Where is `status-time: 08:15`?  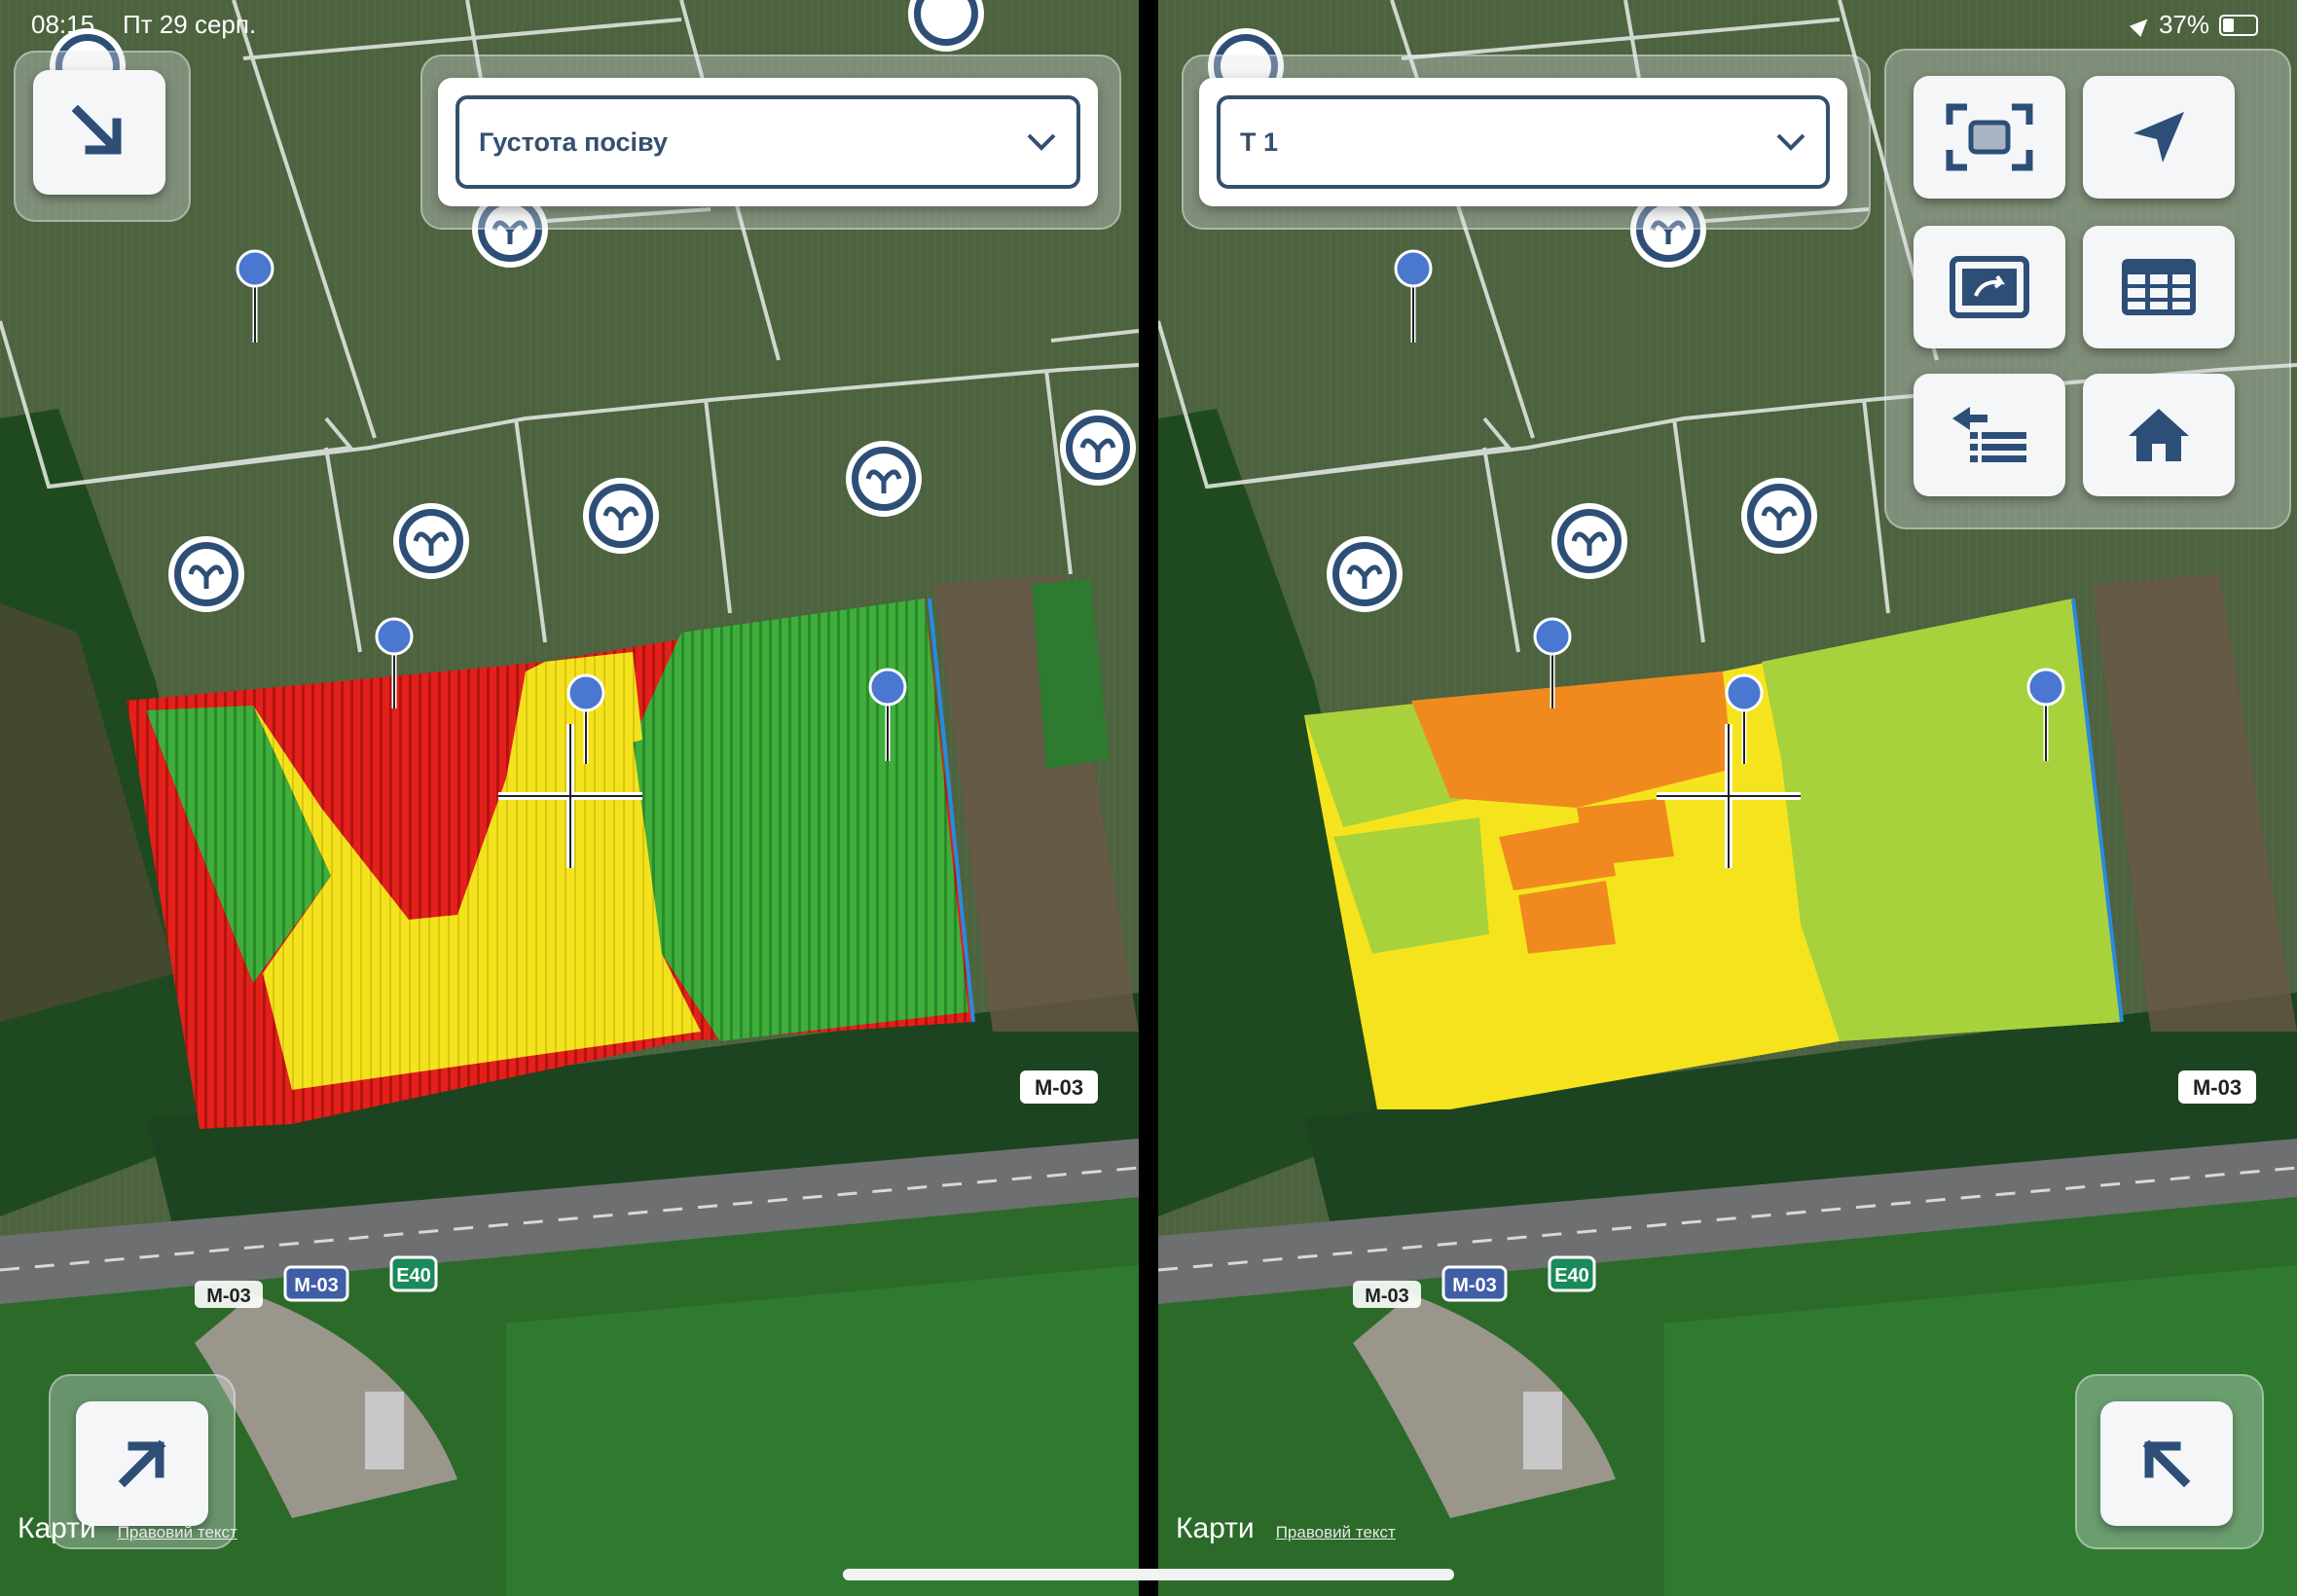 status-time: 08:15 is located at coordinates (63, 24).